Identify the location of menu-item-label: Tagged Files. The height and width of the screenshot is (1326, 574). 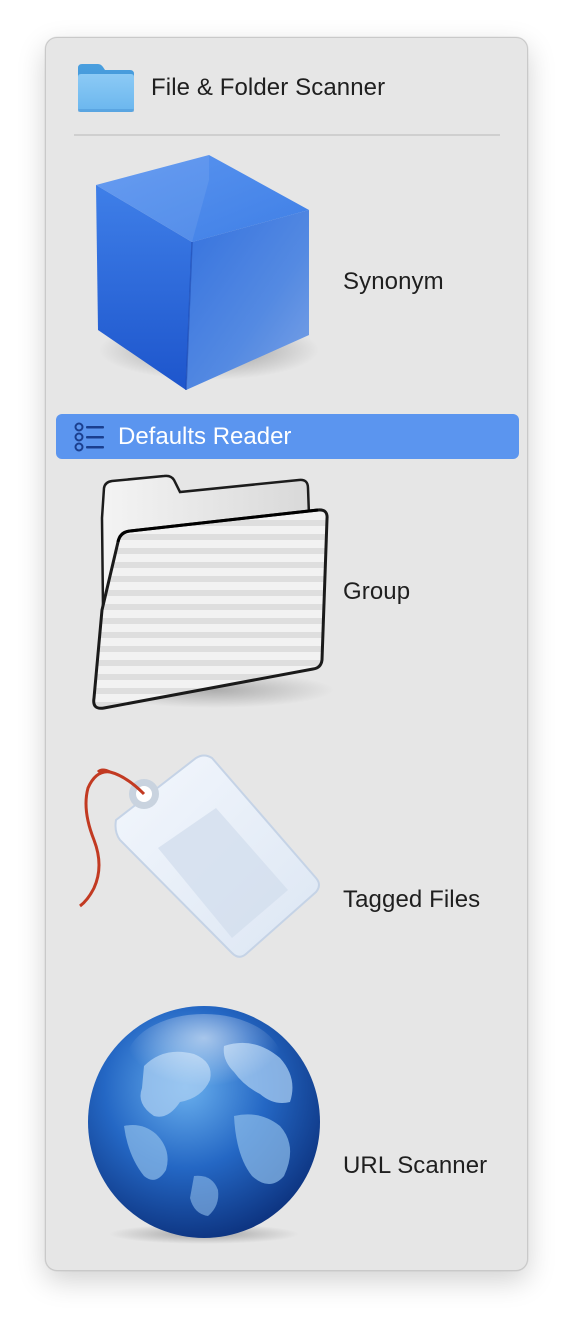
(412, 899).